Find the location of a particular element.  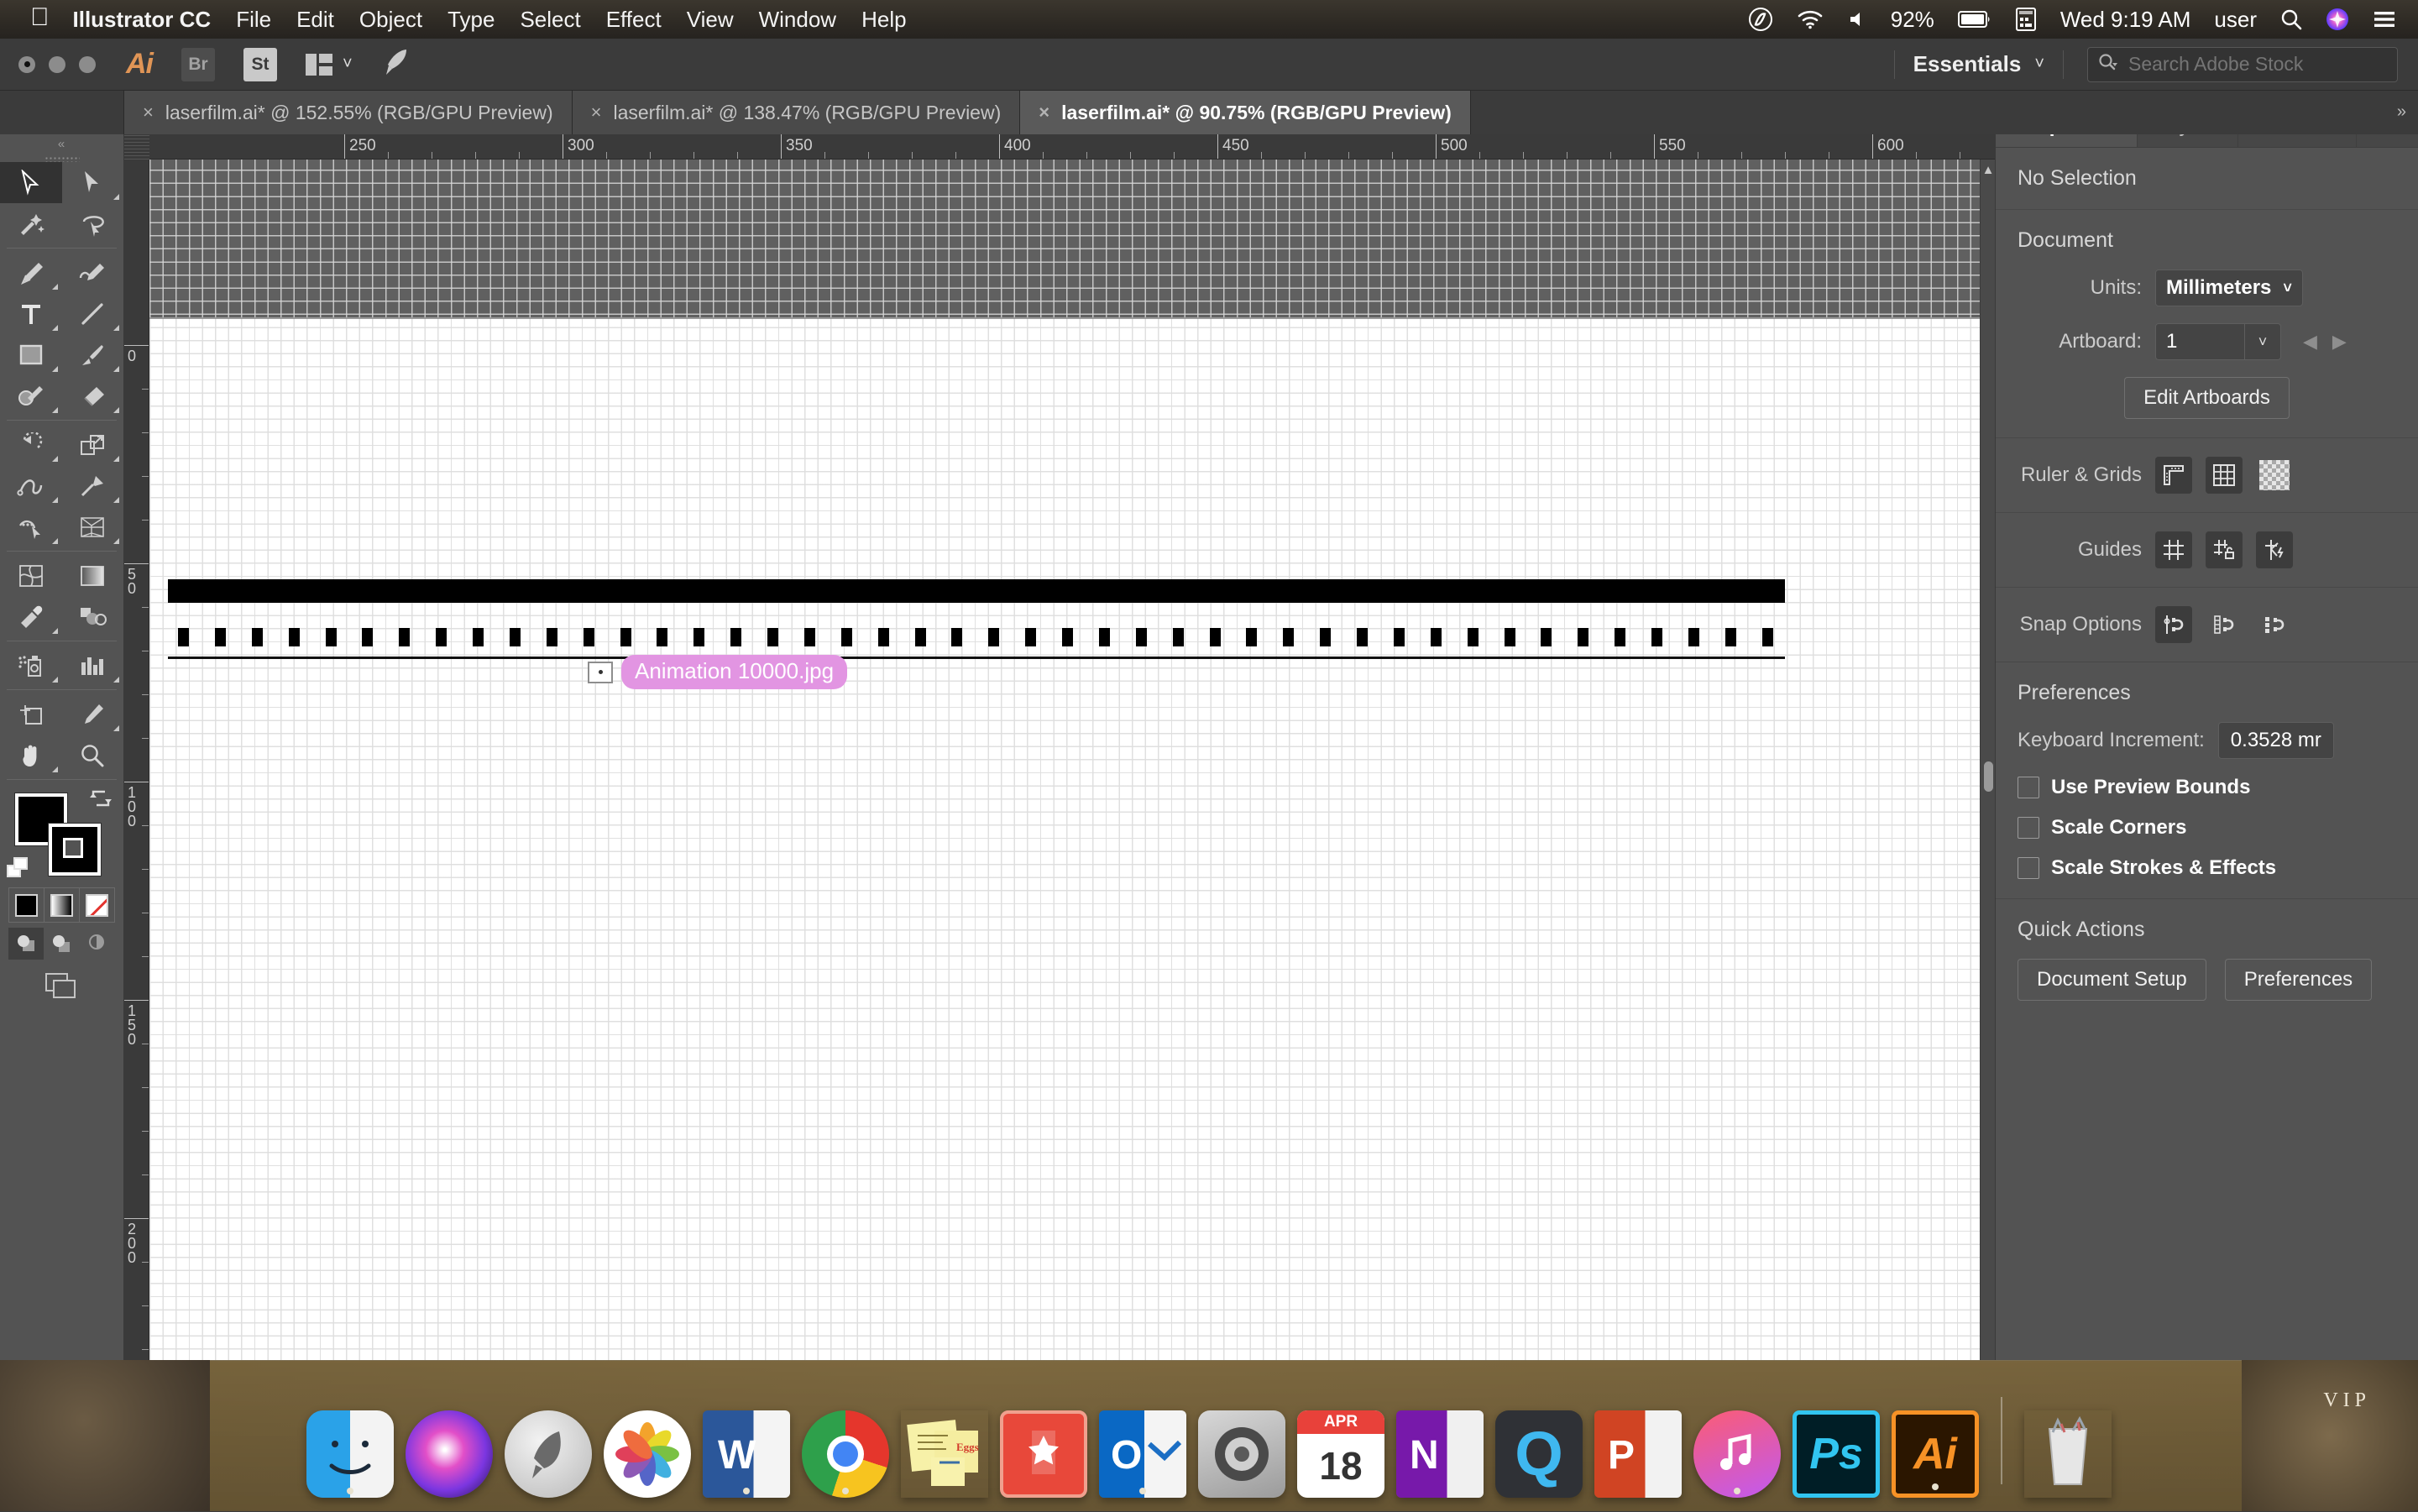

dock-item-finder is located at coordinates (350, 1454).